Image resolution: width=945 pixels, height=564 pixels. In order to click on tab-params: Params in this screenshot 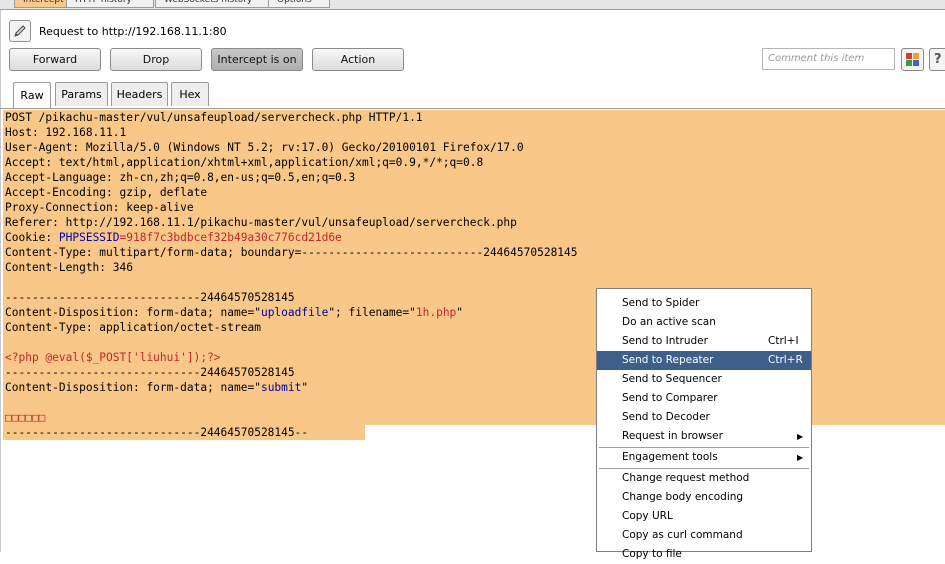, I will do `click(81, 94)`.